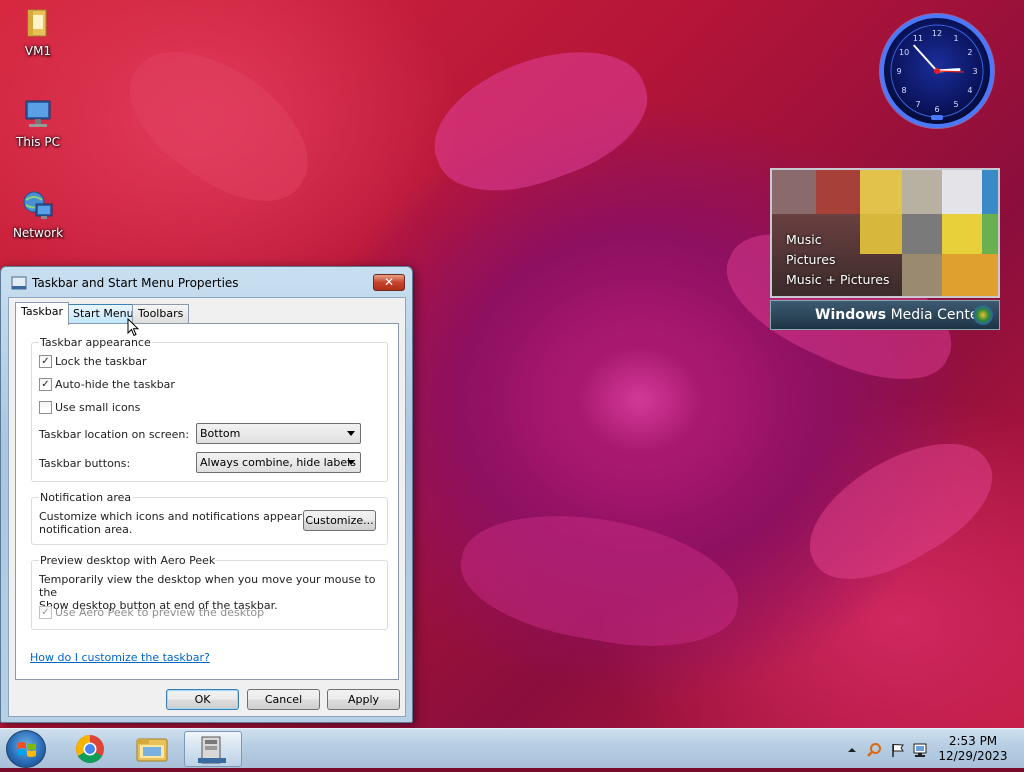 The image size is (1024, 772). Describe the element at coordinates (160, 612) in the screenshot. I see `checkbox-label: Use Aero Peek to preview the desktop` at that location.